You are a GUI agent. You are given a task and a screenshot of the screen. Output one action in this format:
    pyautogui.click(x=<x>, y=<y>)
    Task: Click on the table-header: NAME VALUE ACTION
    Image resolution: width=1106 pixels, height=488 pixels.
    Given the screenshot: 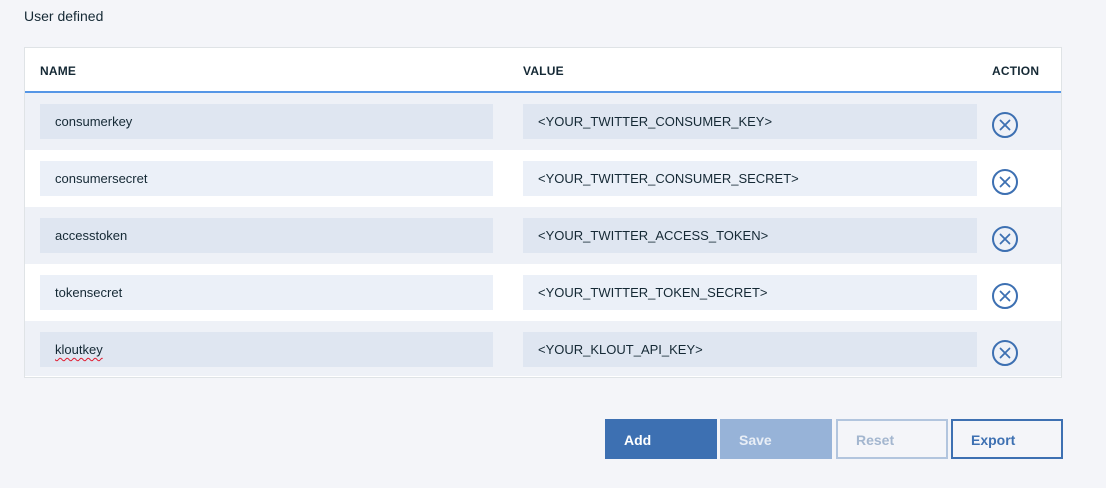 What is the action you would take?
    pyautogui.click(x=543, y=70)
    